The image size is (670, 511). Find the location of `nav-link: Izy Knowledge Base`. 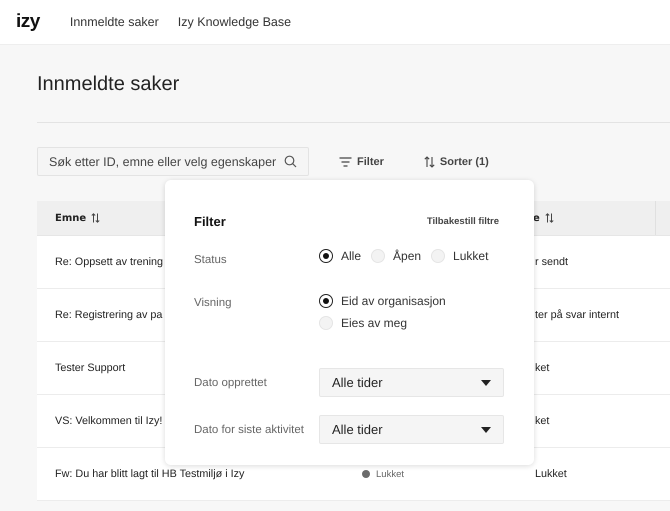

nav-link: Izy Knowledge Base is located at coordinates (235, 22).